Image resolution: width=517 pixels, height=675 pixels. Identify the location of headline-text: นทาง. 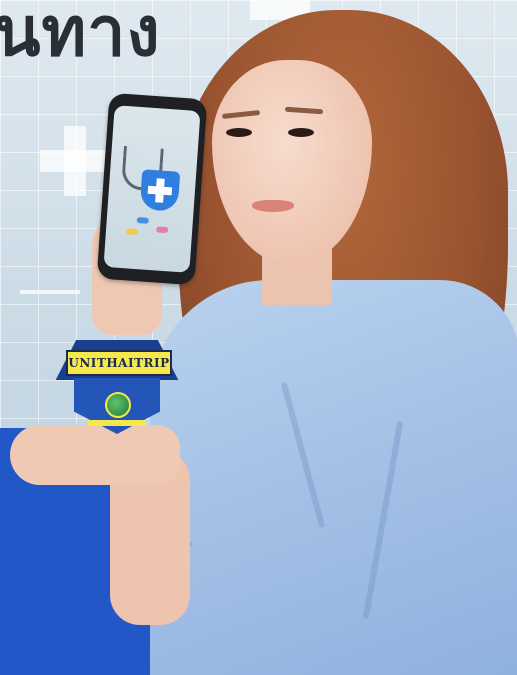
(80, 36).